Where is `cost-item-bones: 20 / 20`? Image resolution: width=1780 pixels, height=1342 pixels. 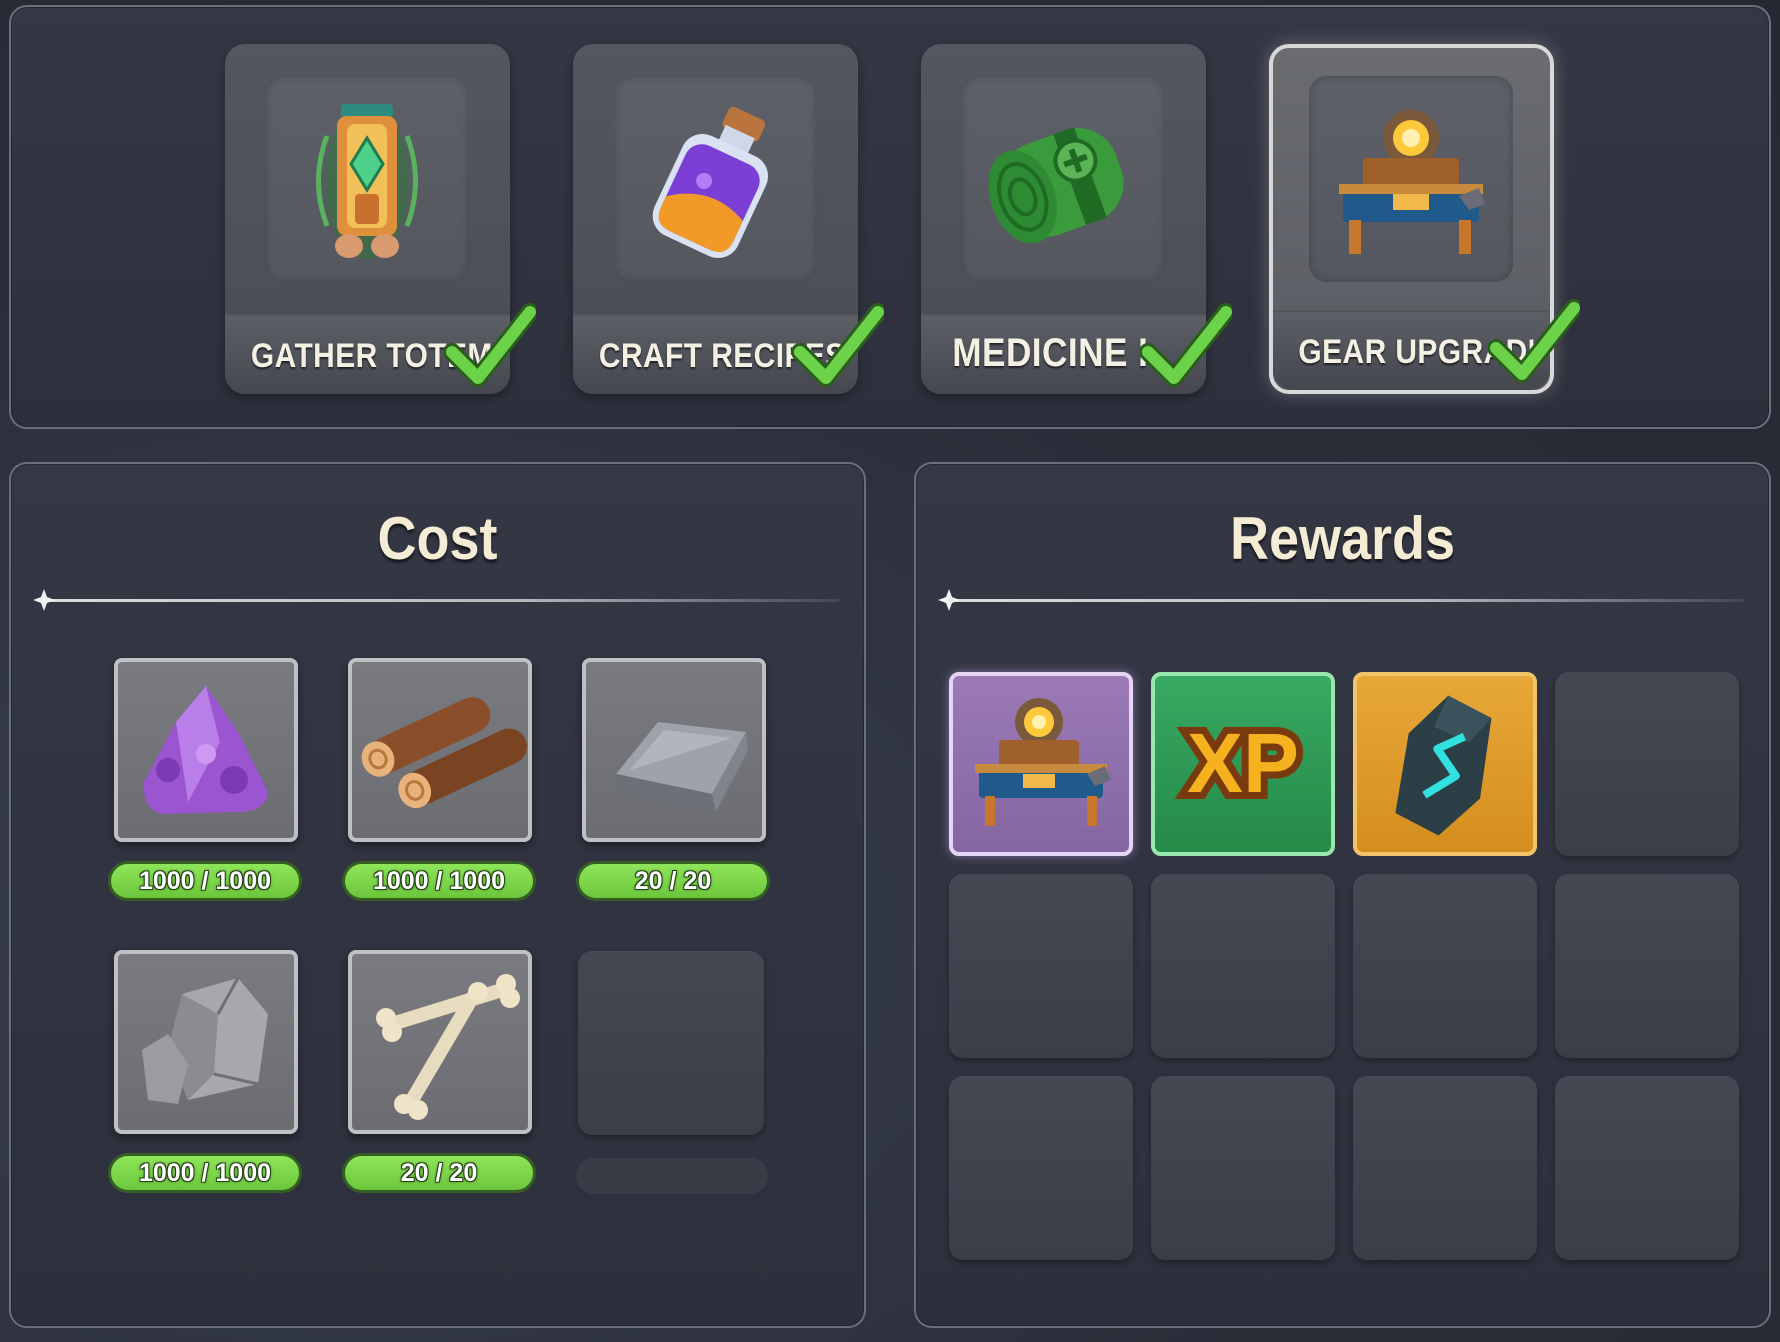
cost-item-bones: 20 / 20 is located at coordinates (439, 1071).